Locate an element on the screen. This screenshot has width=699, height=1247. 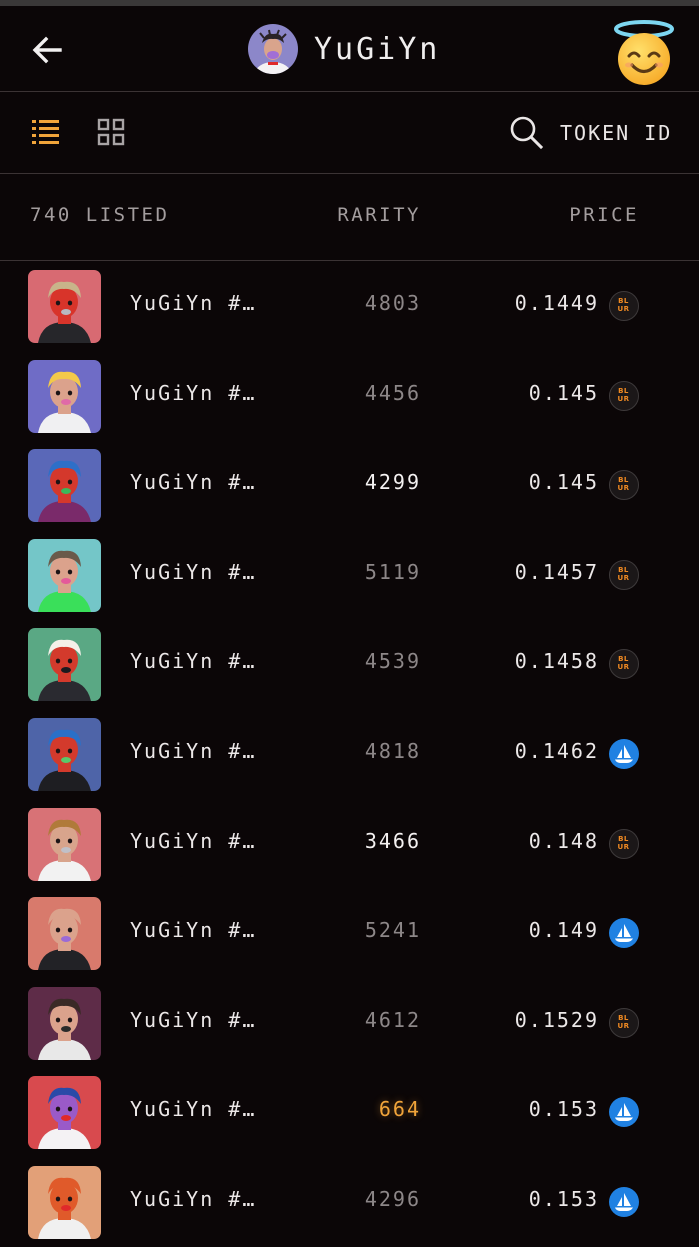
listing-row: YuGiYn #… 4818 0.1462 is located at coordinates (349, 754).